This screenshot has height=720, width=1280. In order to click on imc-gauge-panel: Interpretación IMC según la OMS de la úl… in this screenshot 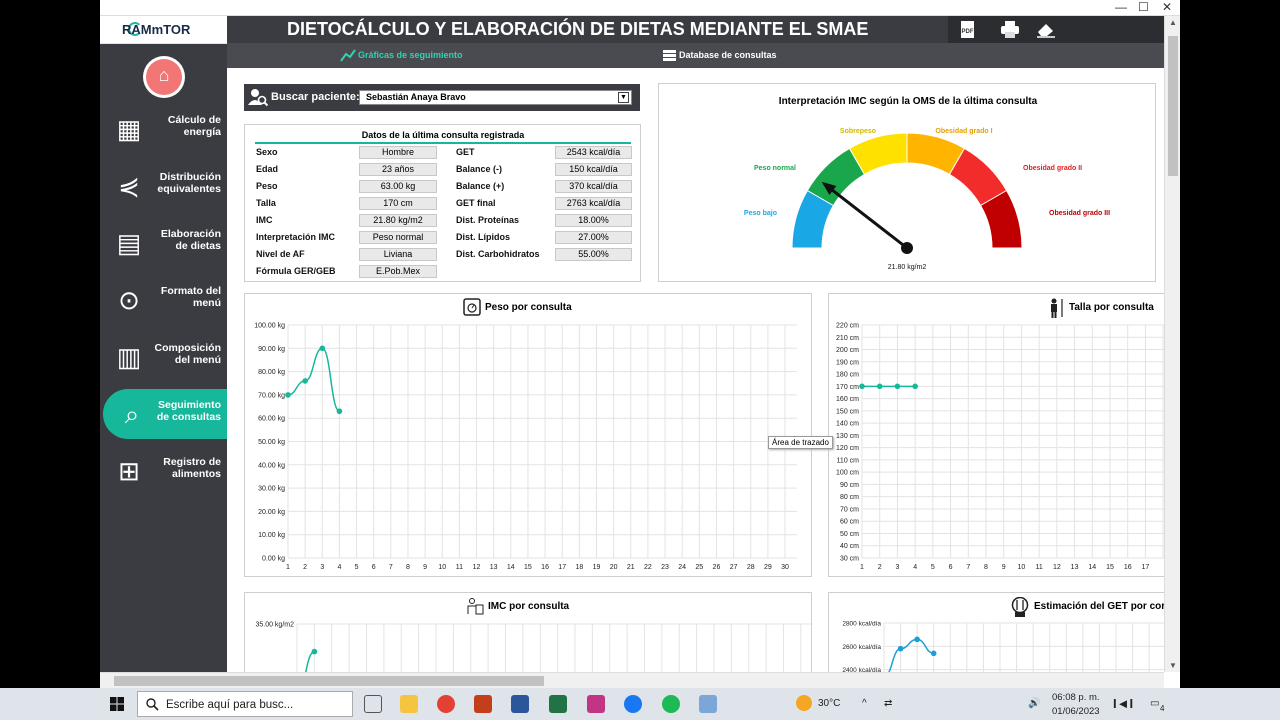, I will do `click(907, 182)`.